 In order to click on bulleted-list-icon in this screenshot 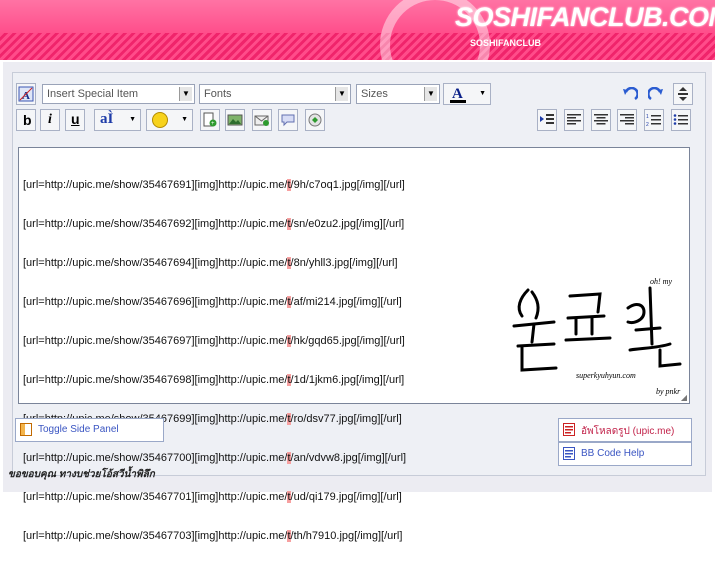, I will do `click(681, 120)`.